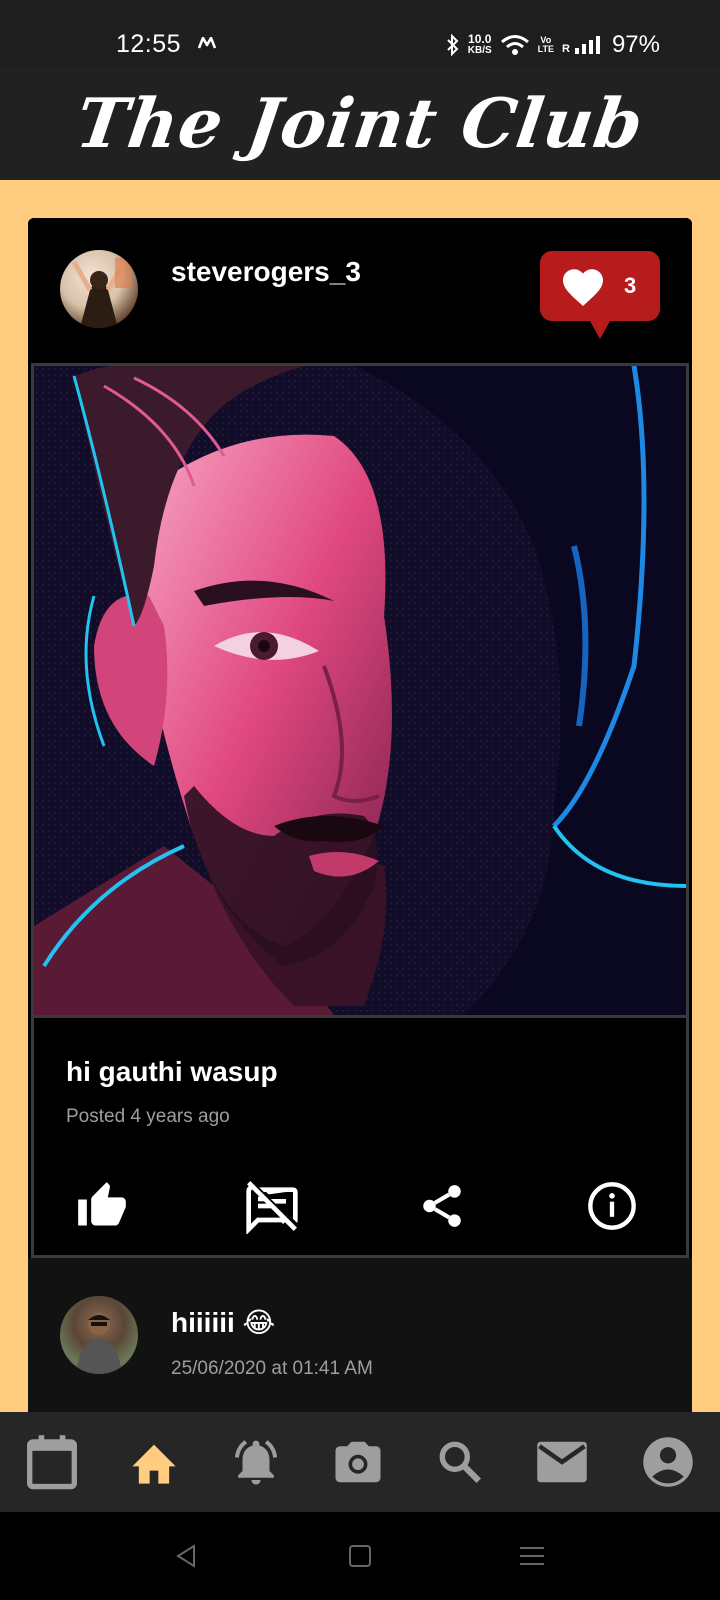 The image size is (720, 1600). I want to click on nav-home, so click(154, 1462).